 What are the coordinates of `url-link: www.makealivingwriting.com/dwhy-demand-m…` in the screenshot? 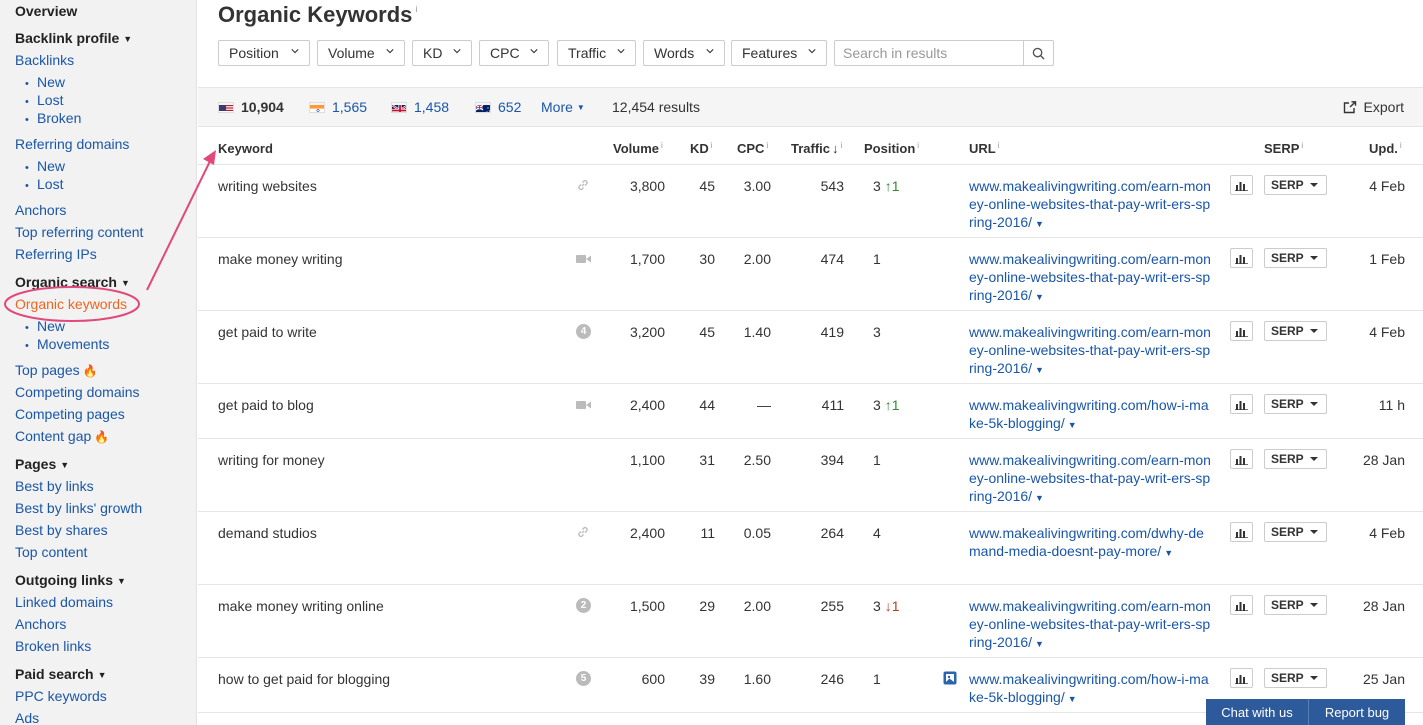 It's located at (1091, 543).